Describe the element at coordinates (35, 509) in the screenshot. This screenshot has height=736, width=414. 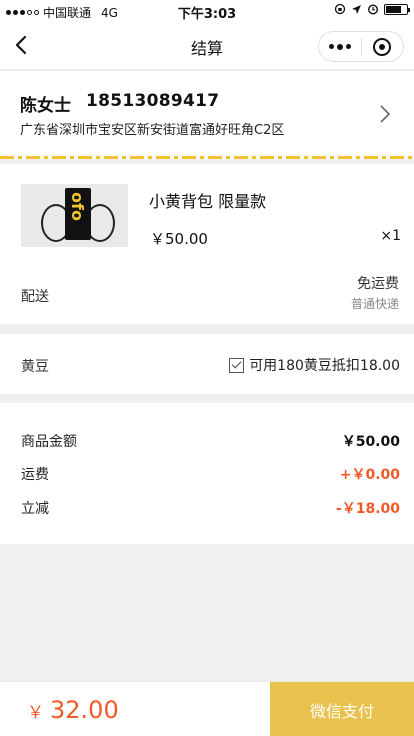
I see `summary-label: 立减` at that location.